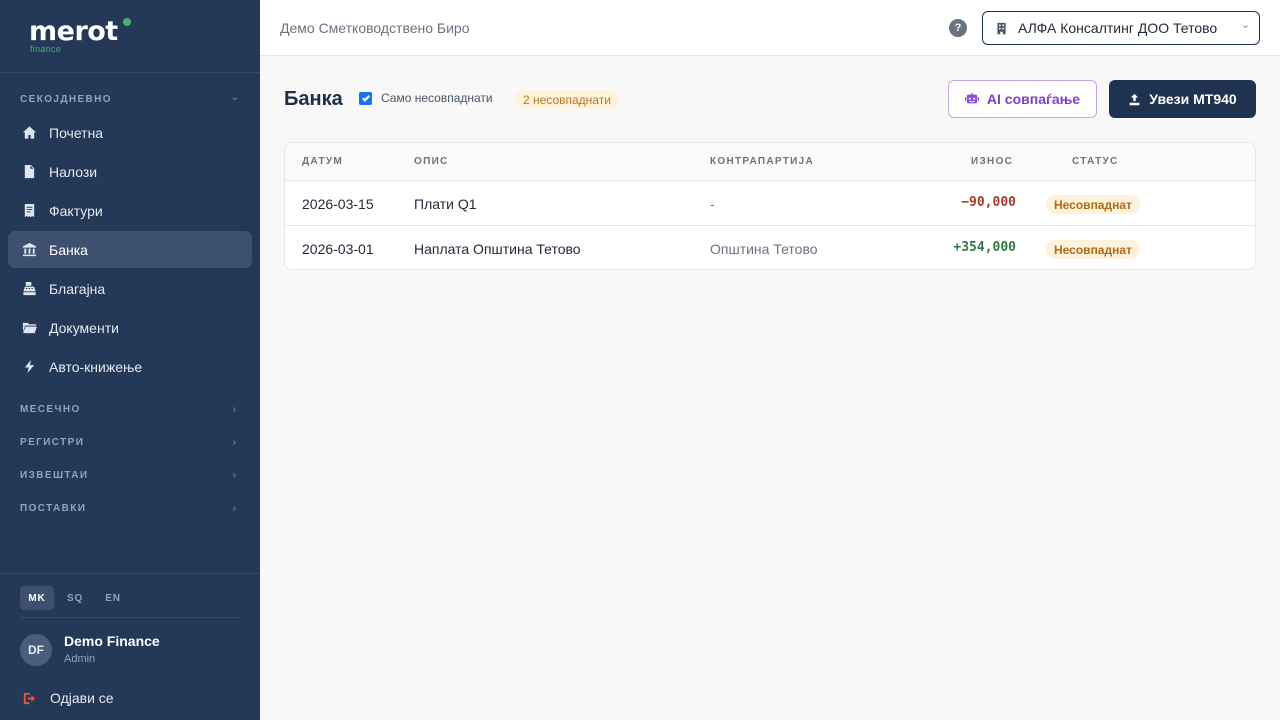 This screenshot has height=720, width=1280. What do you see at coordinates (73, 171) in the screenshot?
I see `sidebar-item-label: Налози` at bounding box center [73, 171].